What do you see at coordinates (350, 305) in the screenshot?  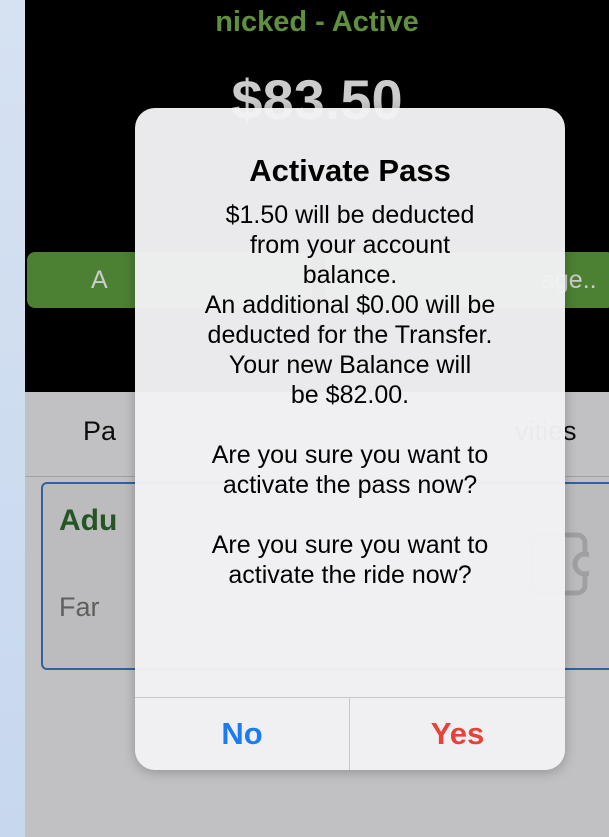 I see `dialog-message-line: An additional $0.00 will be` at bounding box center [350, 305].